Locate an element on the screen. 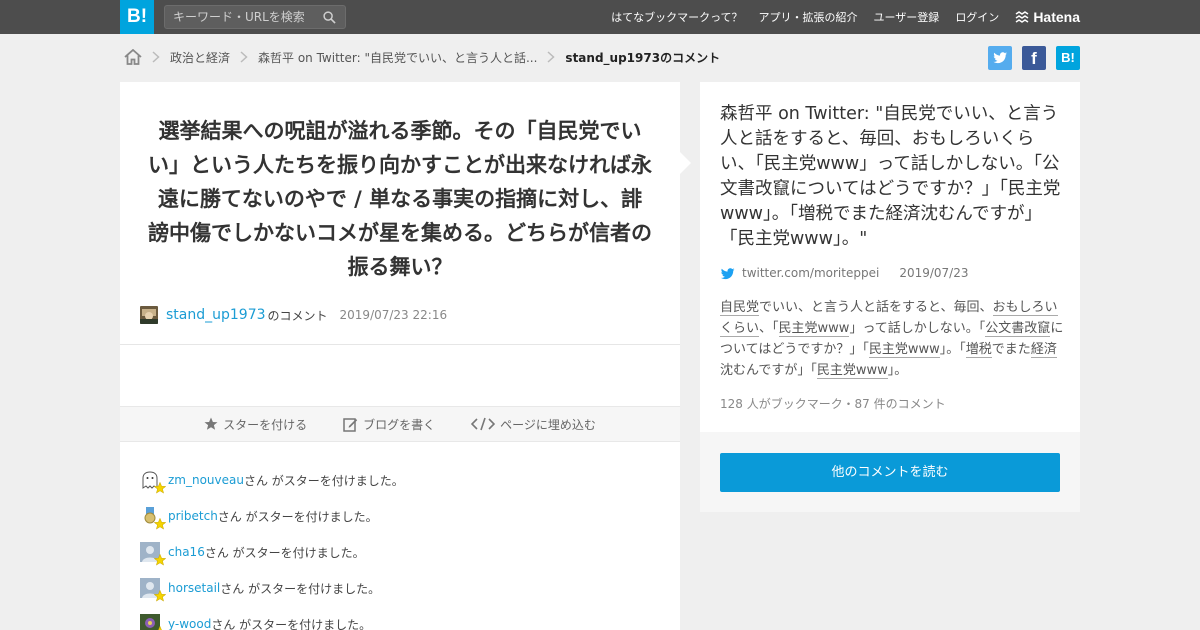 This screenshot has width=1200, height=630. entry-card-footer: 他のコメントを読む is located at coordinates (890, 472).